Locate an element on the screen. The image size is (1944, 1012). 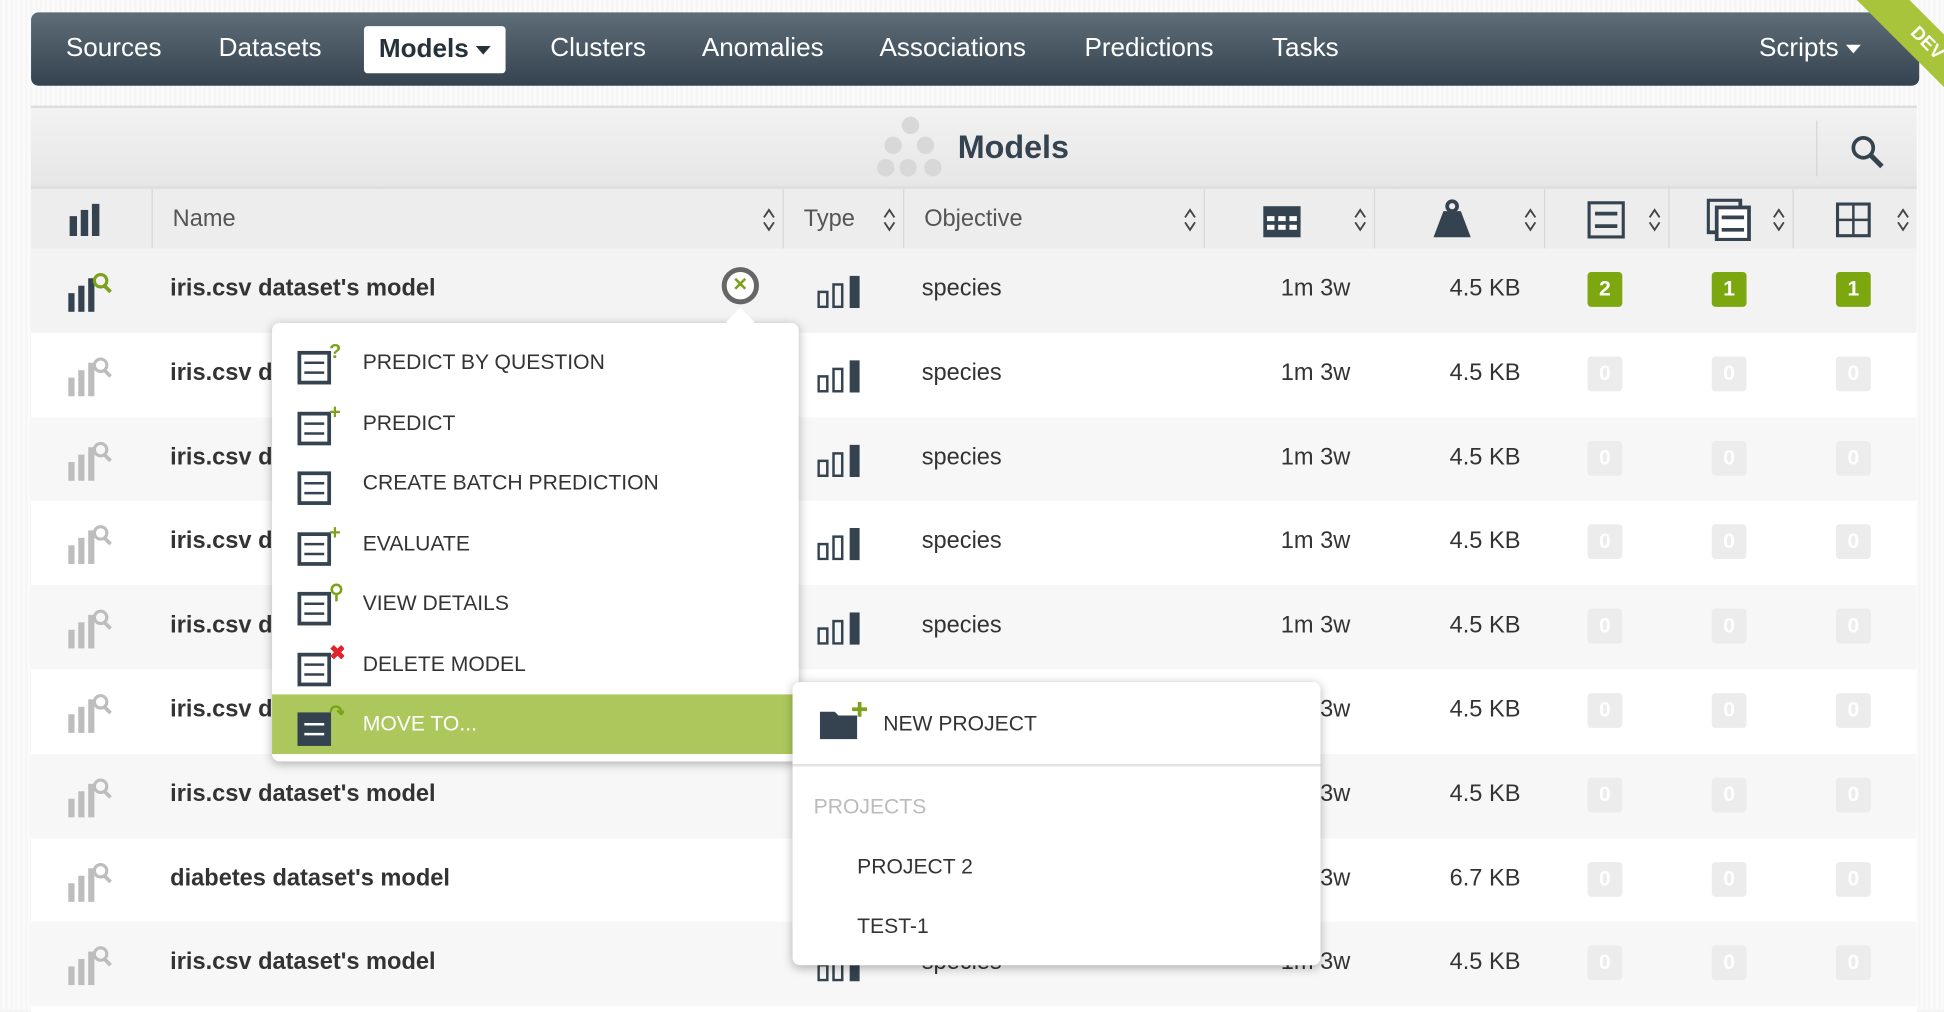
menu-item-create-batch-prediction: CREATE BATCH PREDICTION is located at coordinates (535, 483).